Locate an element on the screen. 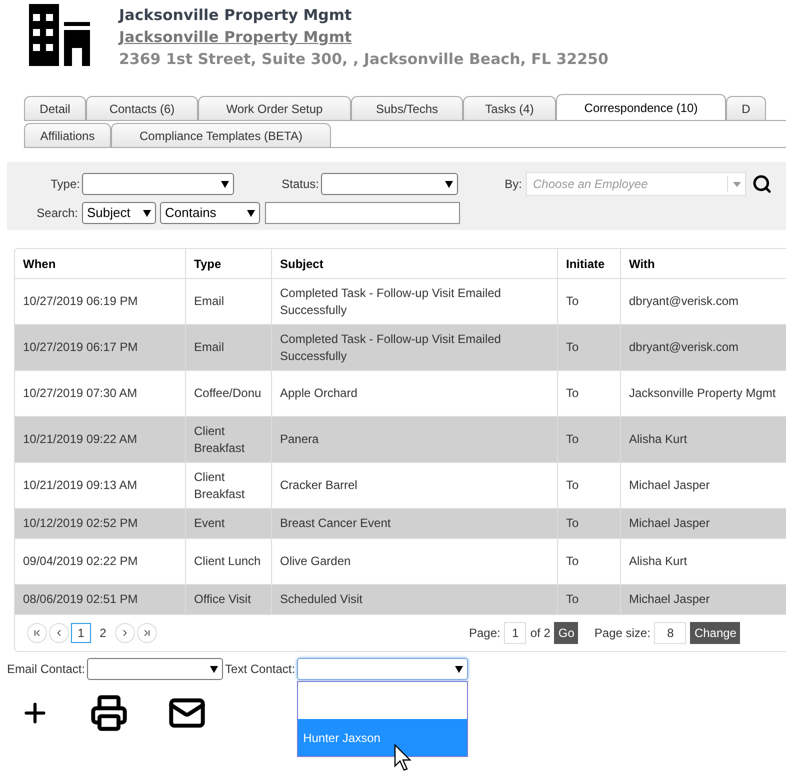  table-cell: 09/04/2019 02:22 PM is located at coordinates (80, 561).